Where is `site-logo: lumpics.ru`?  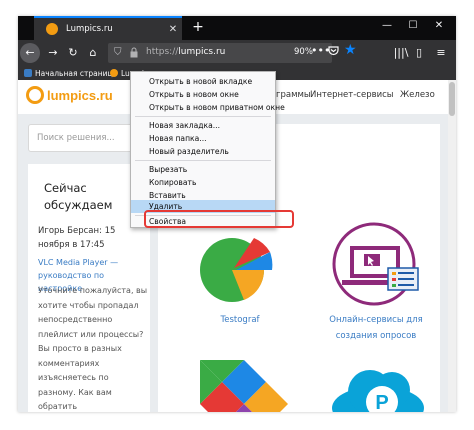
site-logo: lumpics.ru is located at coordinates (69, 95).